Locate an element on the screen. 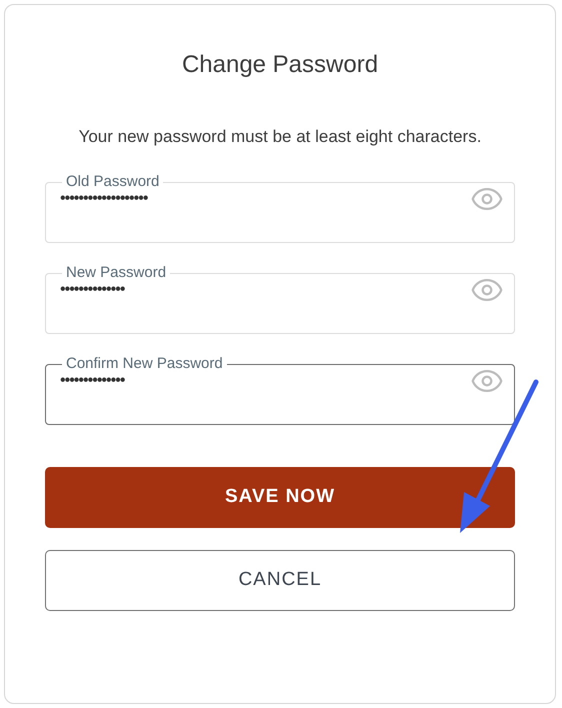 This screenshot has width=562, height=708. password-field: Confirm New Password •••••••••••••• is located at coordinates (280, 390).